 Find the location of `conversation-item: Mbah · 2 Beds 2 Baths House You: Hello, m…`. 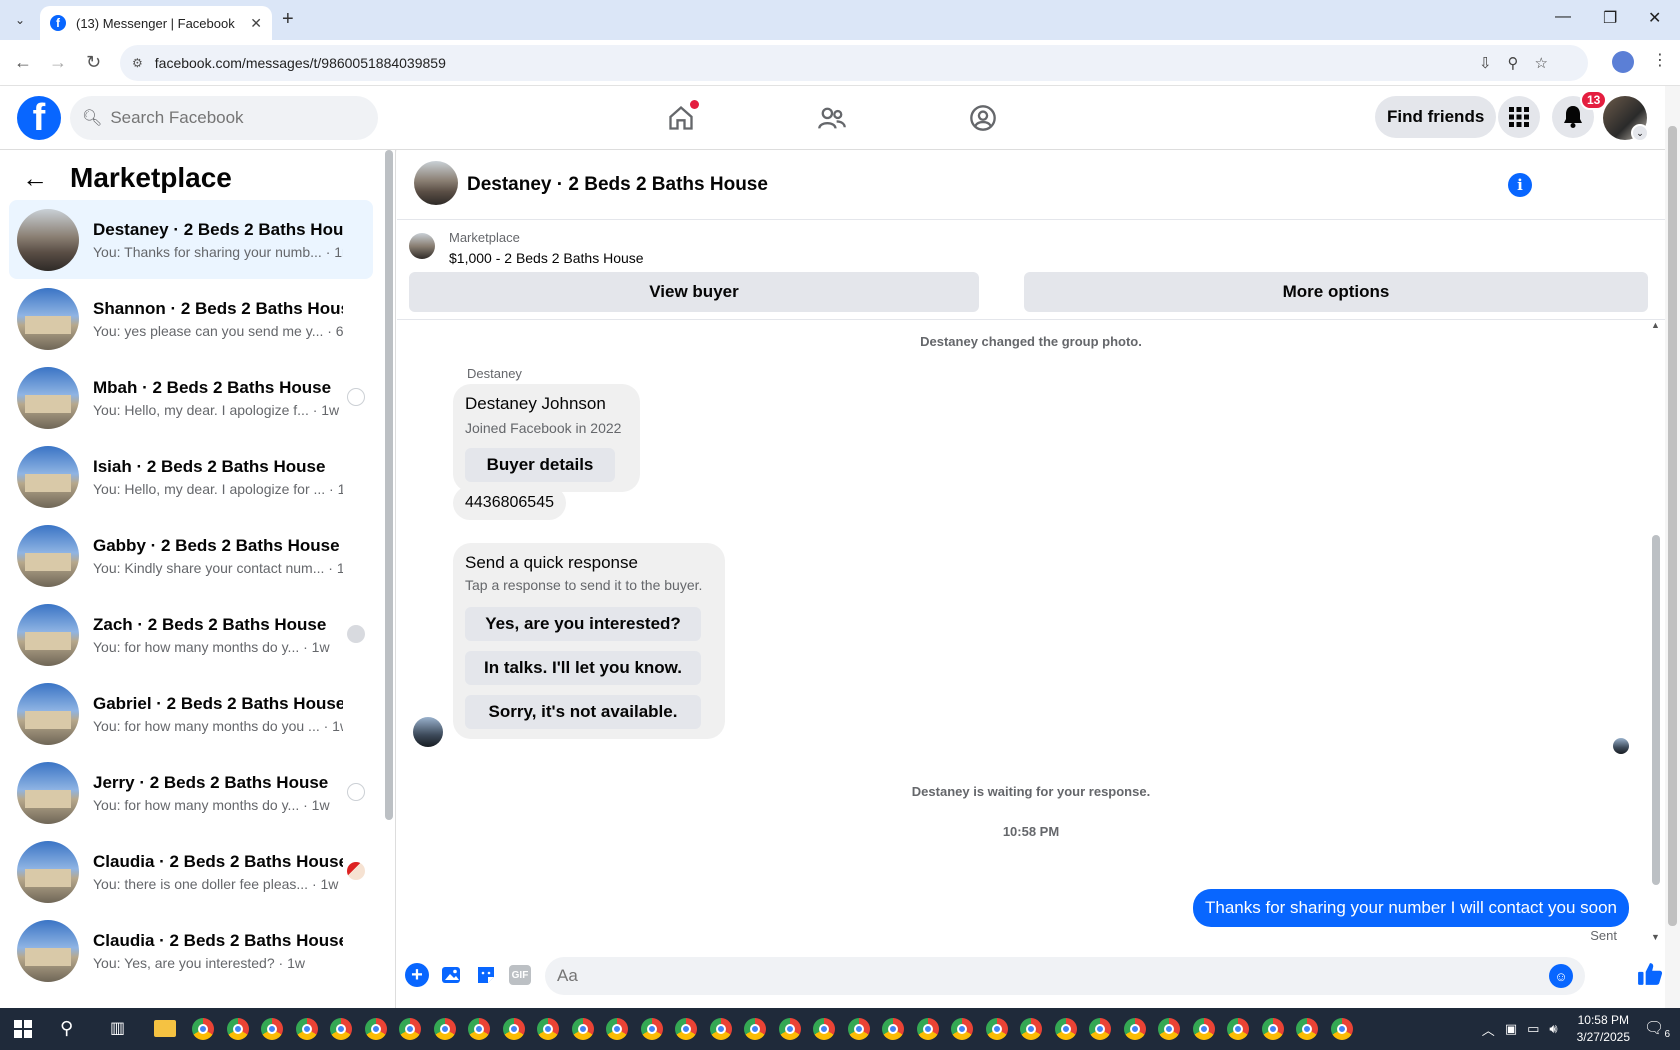

conversation-item: Mbah · 2 Beds 2 Baths House You: Hello, m… is located at coordinates (191, 397).